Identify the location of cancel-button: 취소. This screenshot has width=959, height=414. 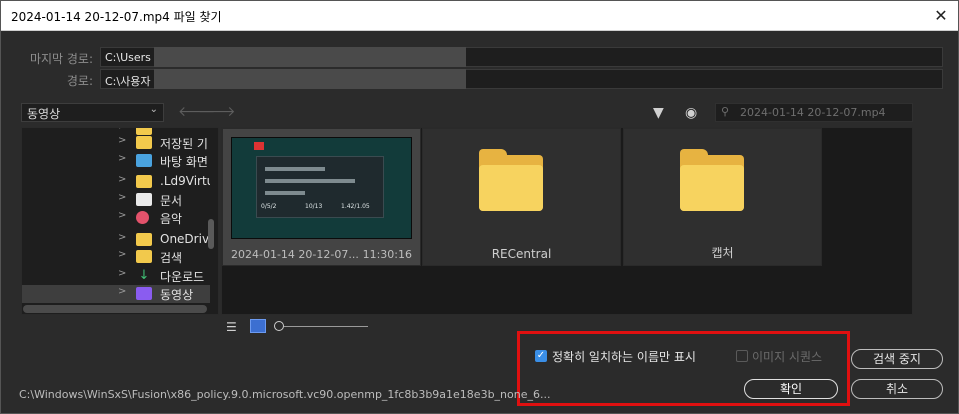
(897, 389).